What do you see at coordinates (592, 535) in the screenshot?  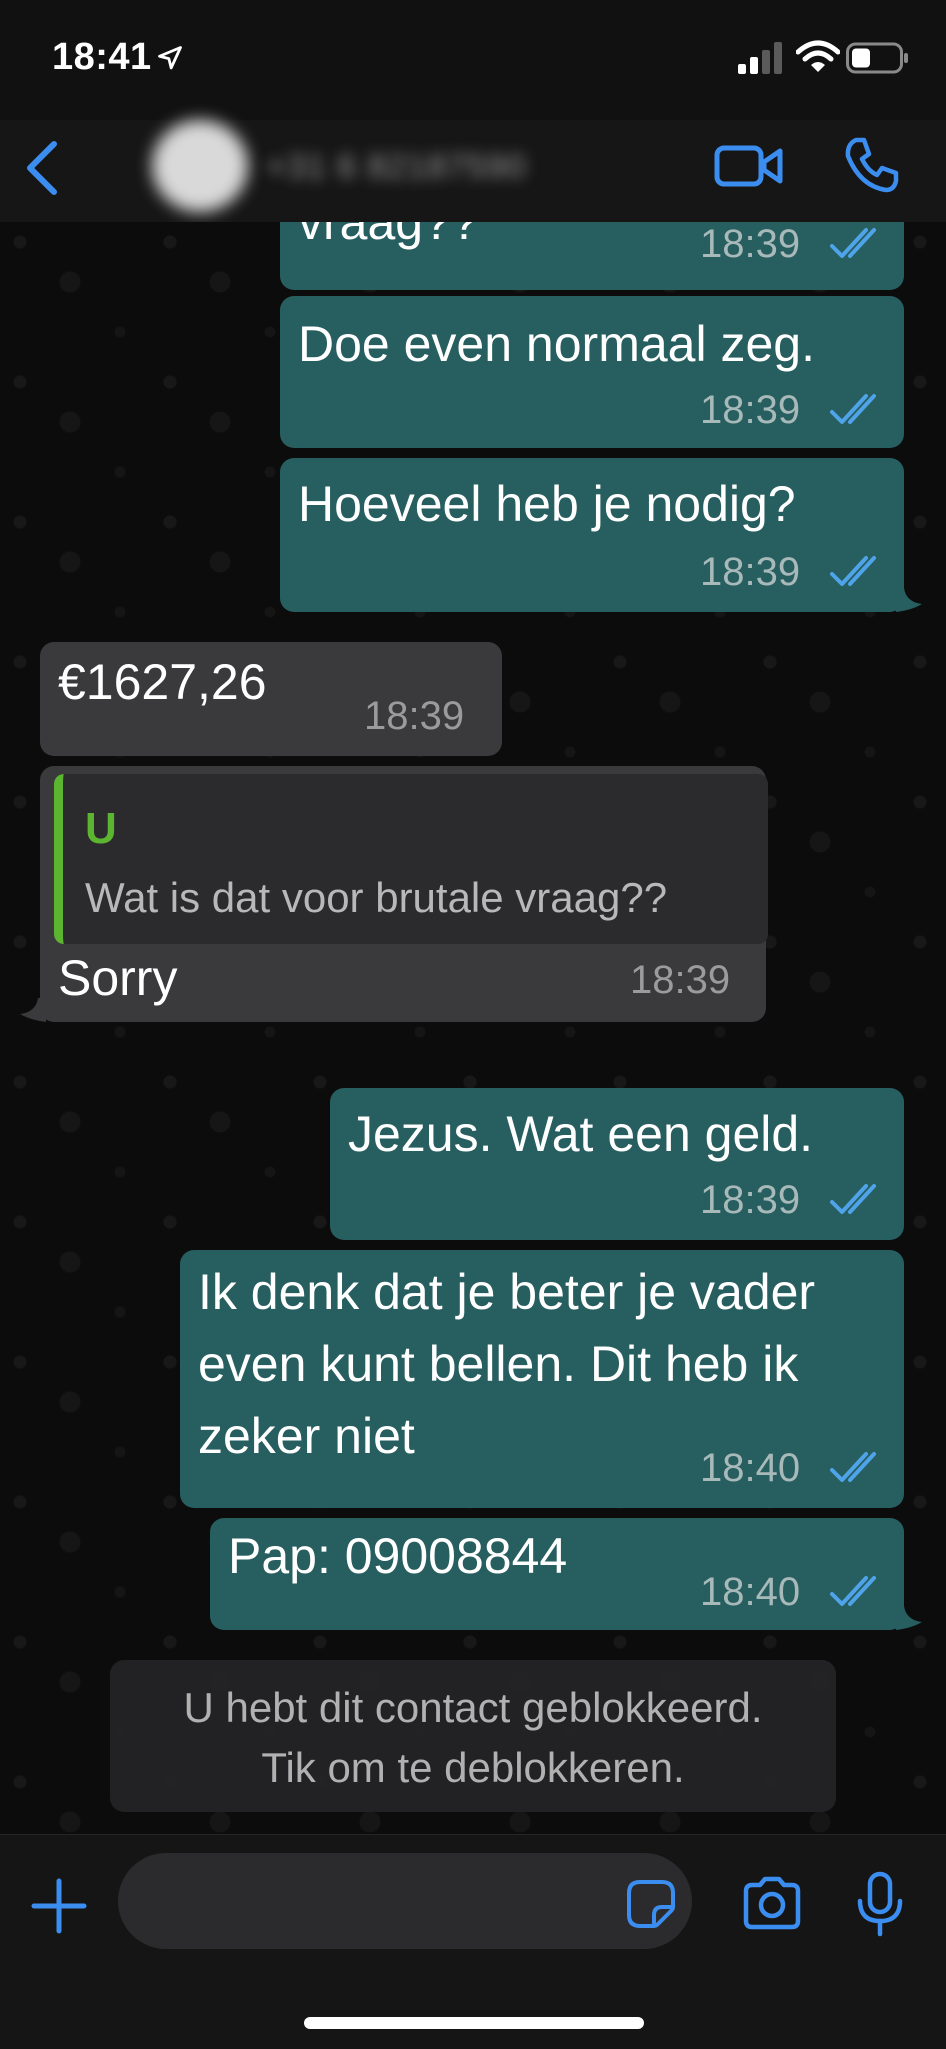 I see `outgoing-message: Hoeveel heb je nodig? 18:39` at bounding box center [592, 535].